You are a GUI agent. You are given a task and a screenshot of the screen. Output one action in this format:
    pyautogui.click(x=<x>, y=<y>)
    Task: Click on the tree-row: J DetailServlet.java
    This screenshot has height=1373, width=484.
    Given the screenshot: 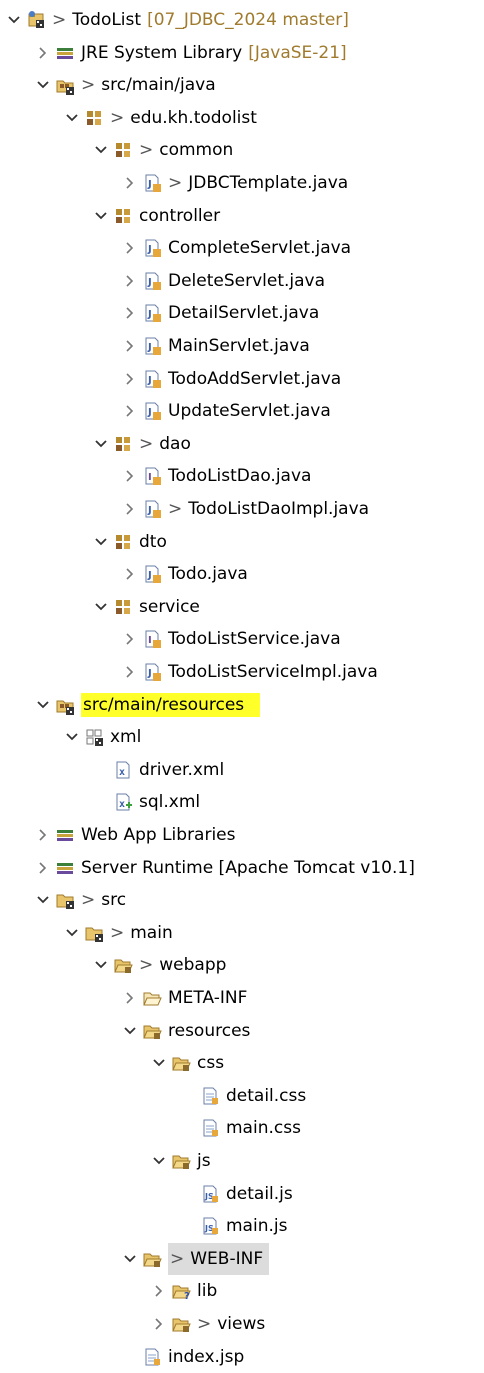 What is the action you would take?
    pyautogui.click(x=220, y=313)
    